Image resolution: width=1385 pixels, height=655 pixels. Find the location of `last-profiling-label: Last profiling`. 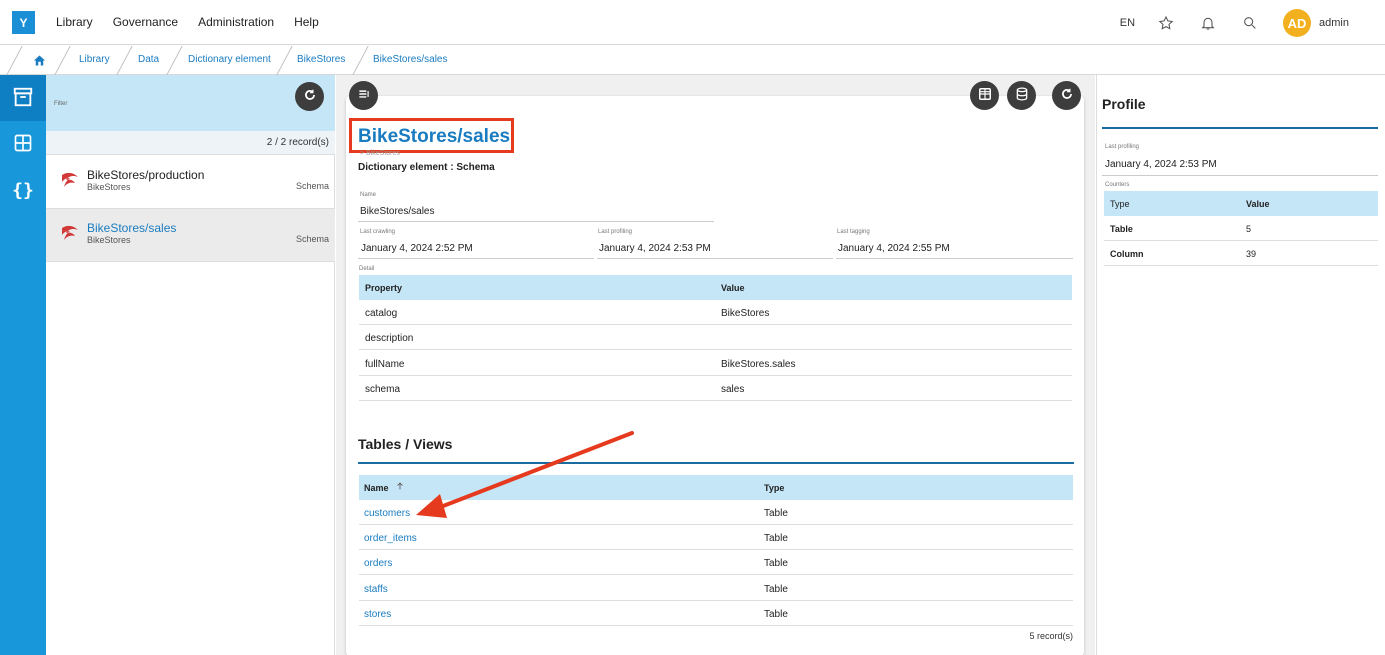

last-profiling-label: Last profiling is located at coordinates (615, 232).